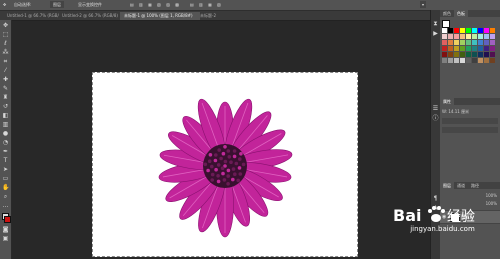 The height and width of the screenshot is (259, 500). Describe the element at coordinates (5, 178) in the screenshot. I see `shape-tool-icon: ▭` at that location.